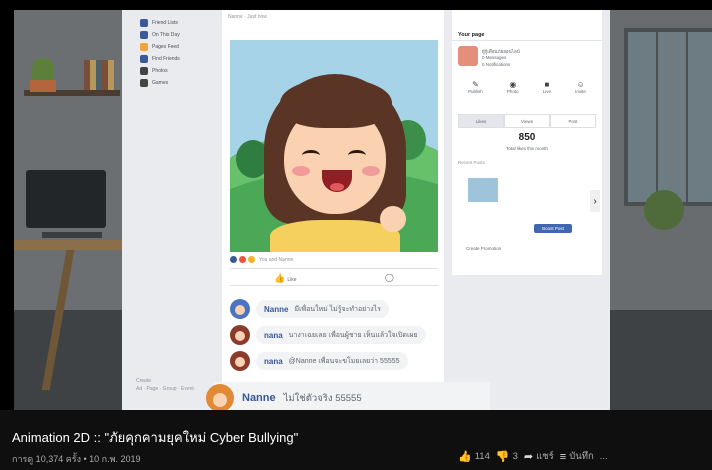 This screenshot has height=470, width=712. What do you see at coordinates (74, 245) in the screenshot?
I see `desk` at bounding box center [74, 245].